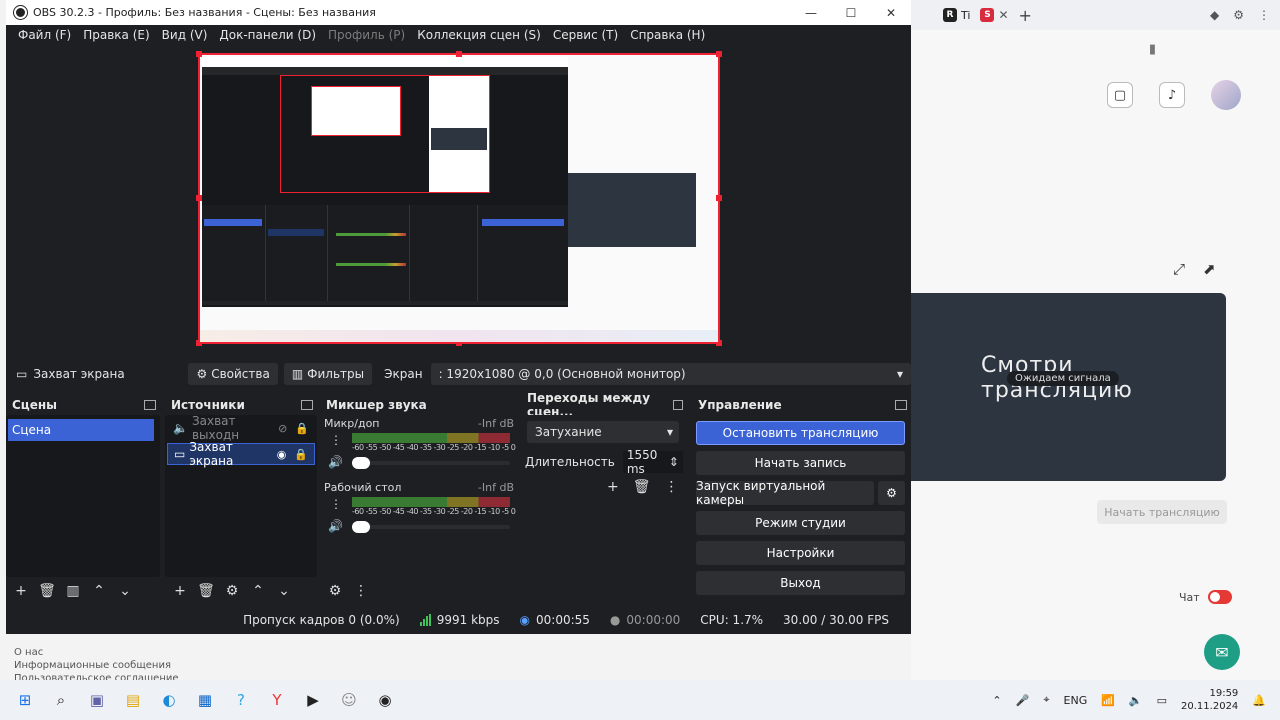  What do you see at coordinates (1172, 95) in the screenshot?
I see `bell-icon: ♪` at bounding box center [1172, 95].